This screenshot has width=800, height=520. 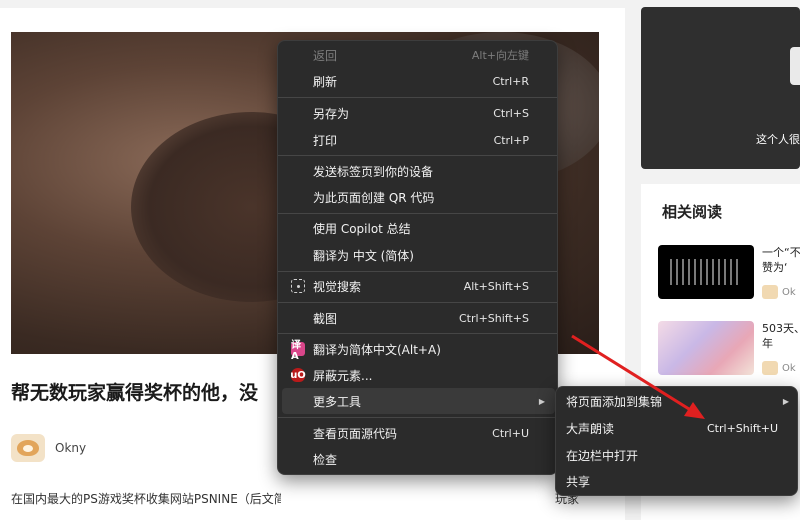 I want to click on related-item-title: 503天、 一年, so click(x=781, y=336).